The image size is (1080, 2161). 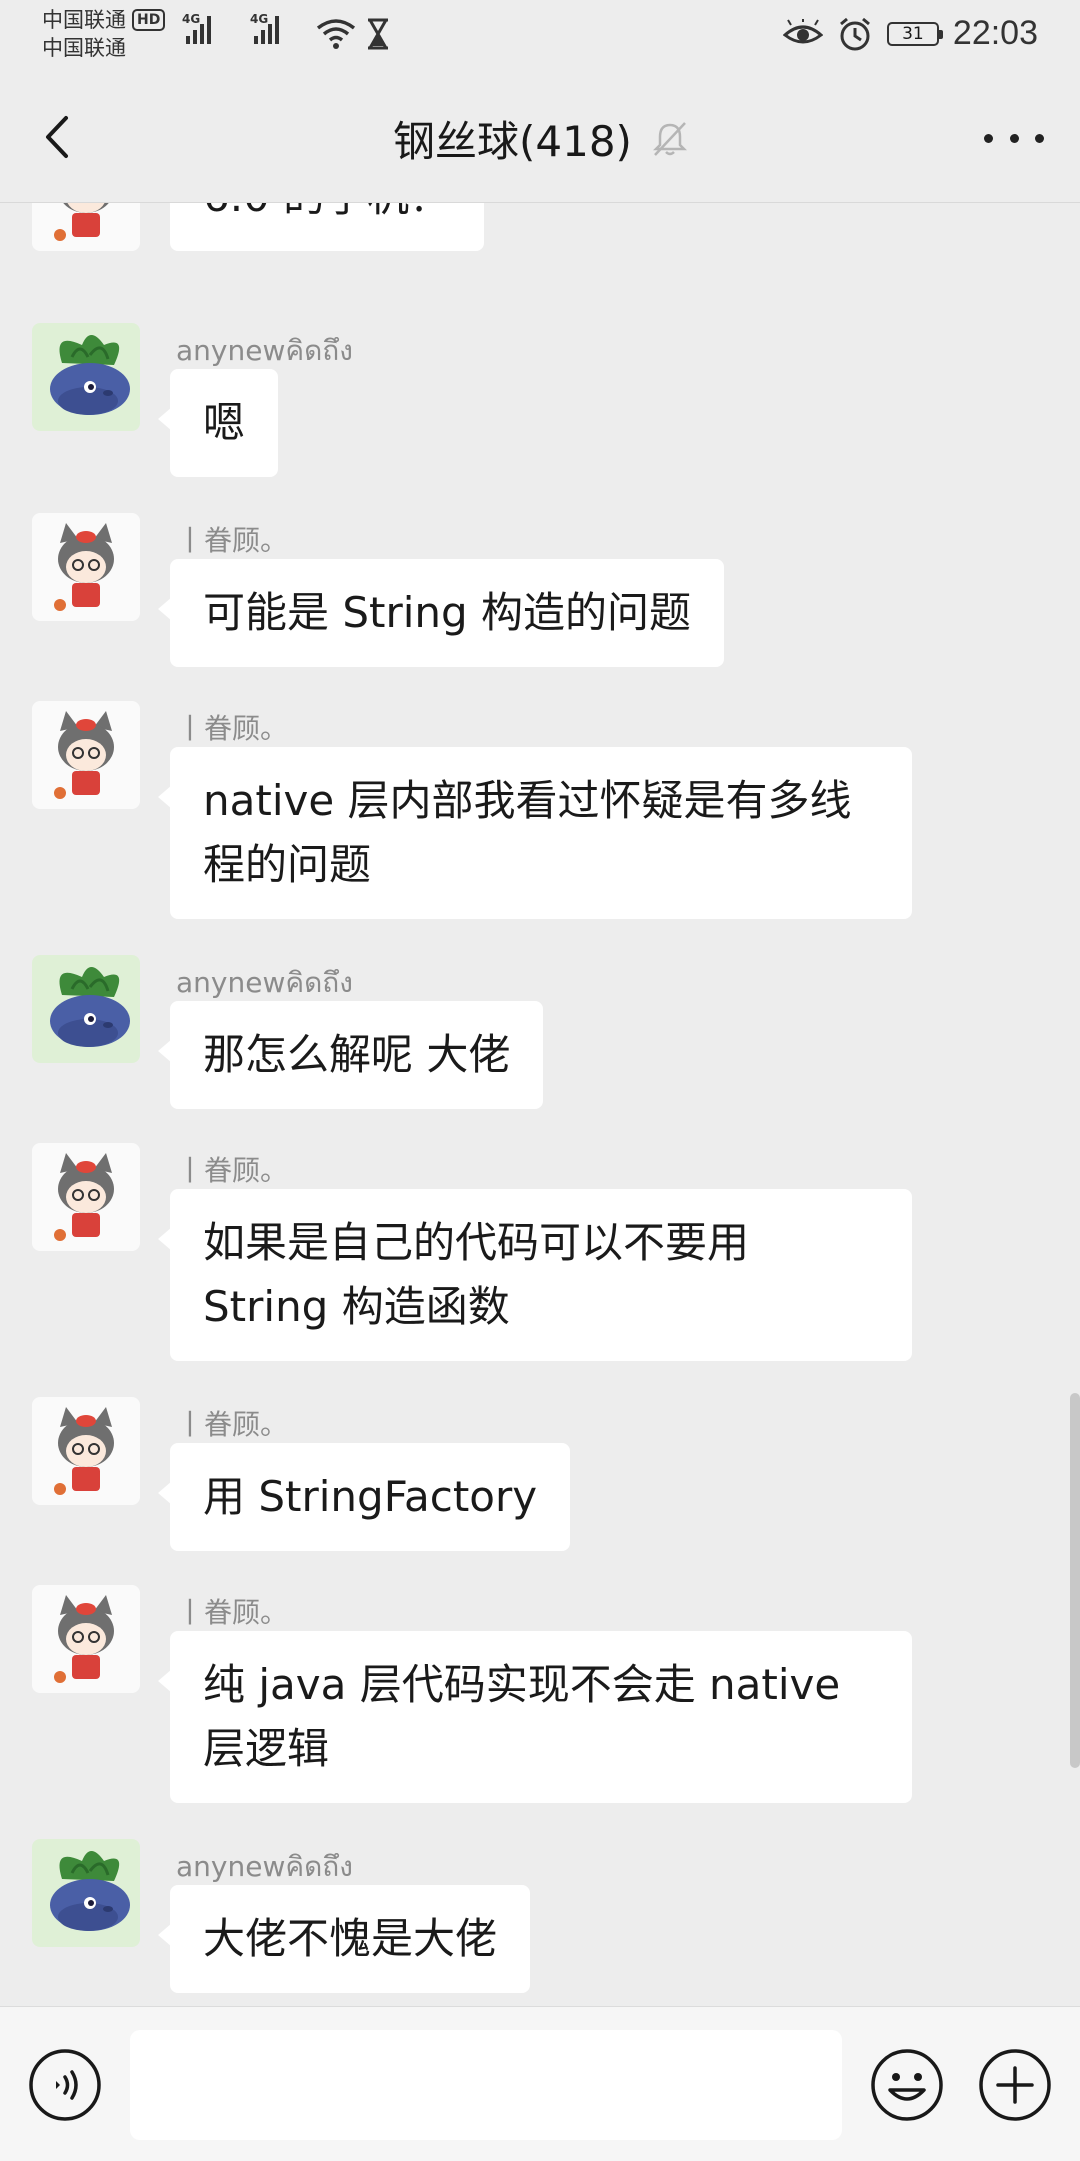 What do you see at coordinates (264, 28) in the screenshot?
I see `signal-icon-2: 4G` at bounding box center [264, 28].